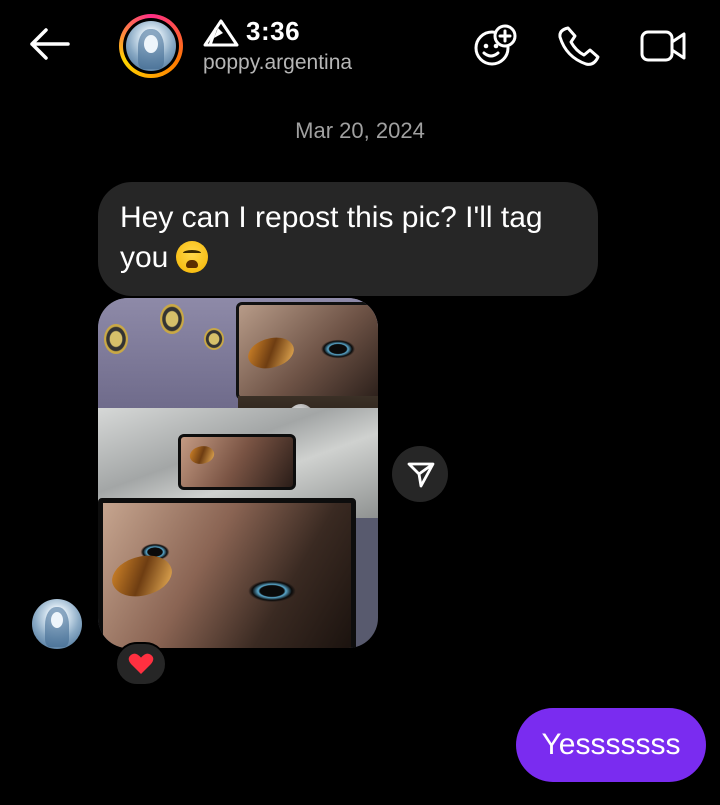  What do you see at coordinates (192, 257) in the screenshot?
I see `crying-face-emoji-icon` at bounding box center [192, 257].